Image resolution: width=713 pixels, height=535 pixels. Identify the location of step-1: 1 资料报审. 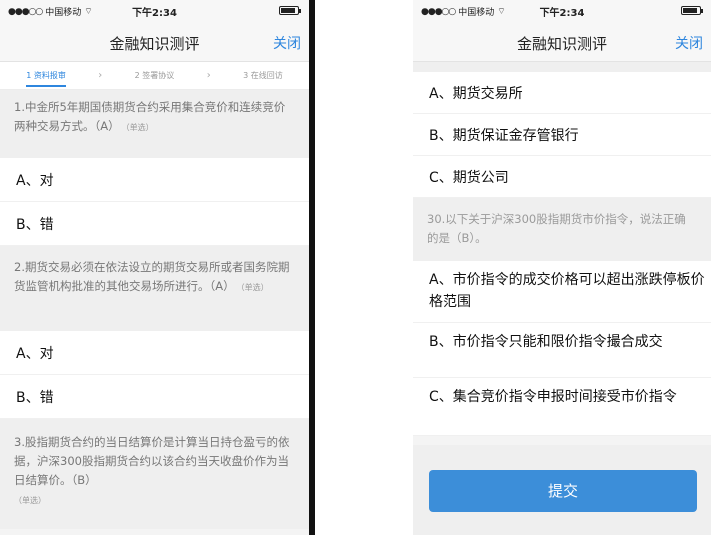
(46, 78).